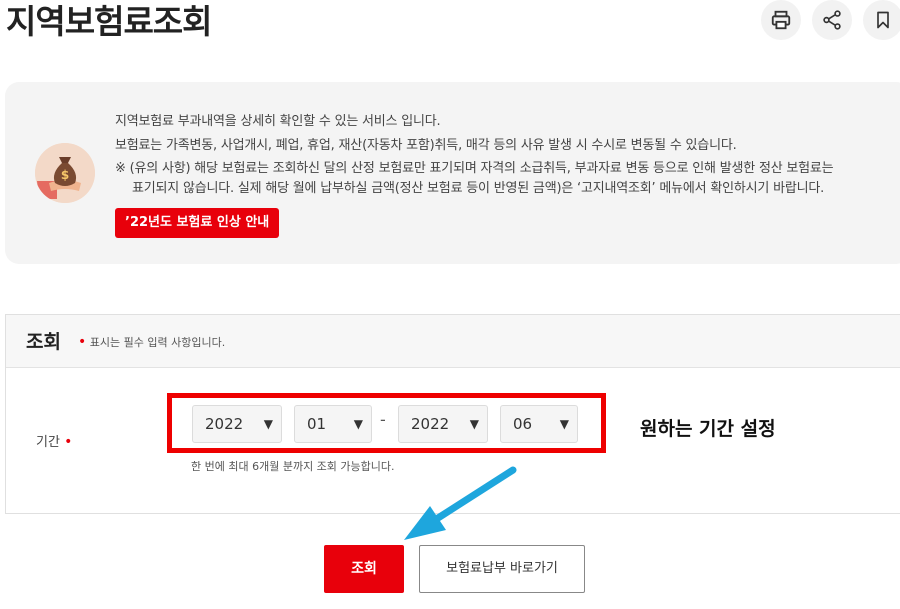 The height and width of the screenshot is (609, 900). Describe the element at coordinates (460, 503) in the screenshot. I see `annotation-arrow` at that location.